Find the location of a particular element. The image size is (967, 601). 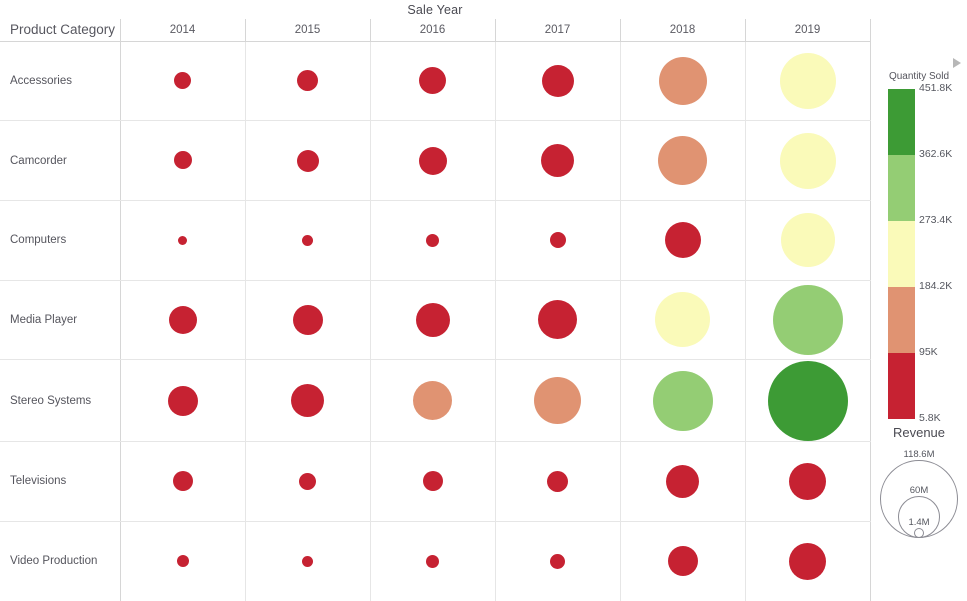

row-label-accessories: Accessories is located at coordinates (60, 81).